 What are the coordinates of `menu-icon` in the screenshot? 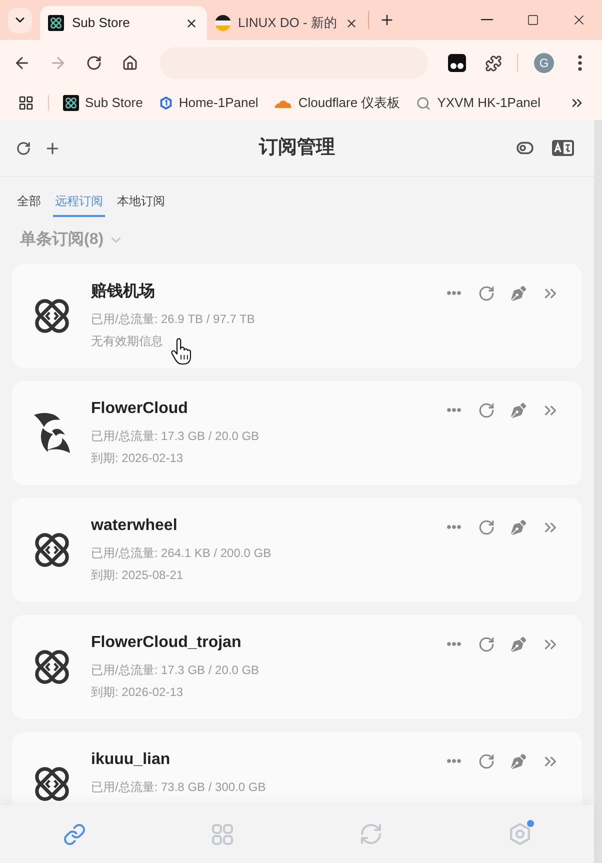 It's located at (580, 63).